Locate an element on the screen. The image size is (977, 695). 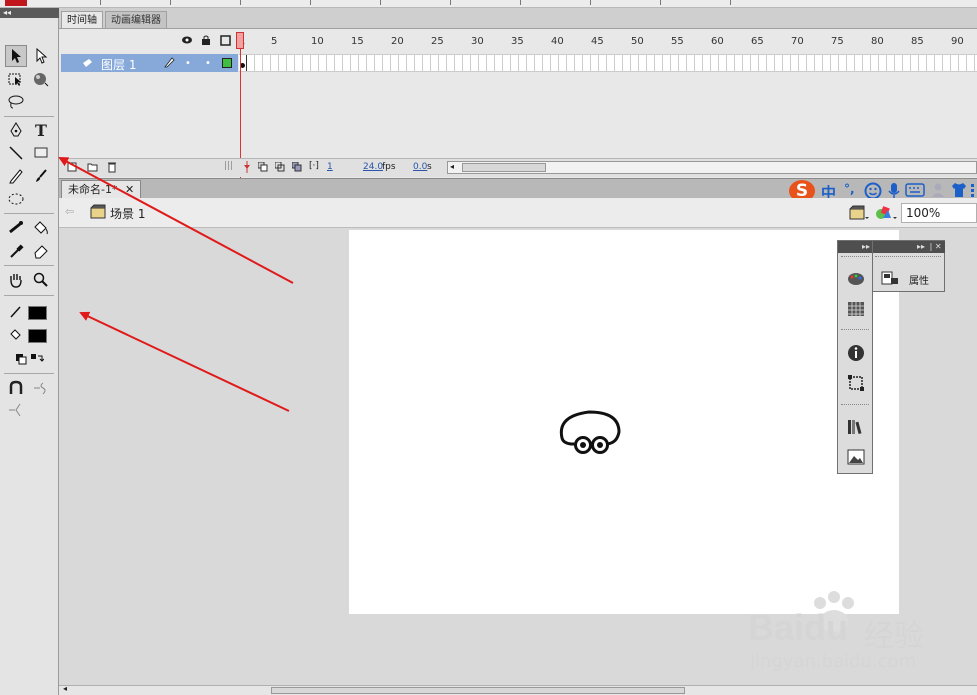
watermark-brand-cn: 经验 is located at coordinates (894, 636).